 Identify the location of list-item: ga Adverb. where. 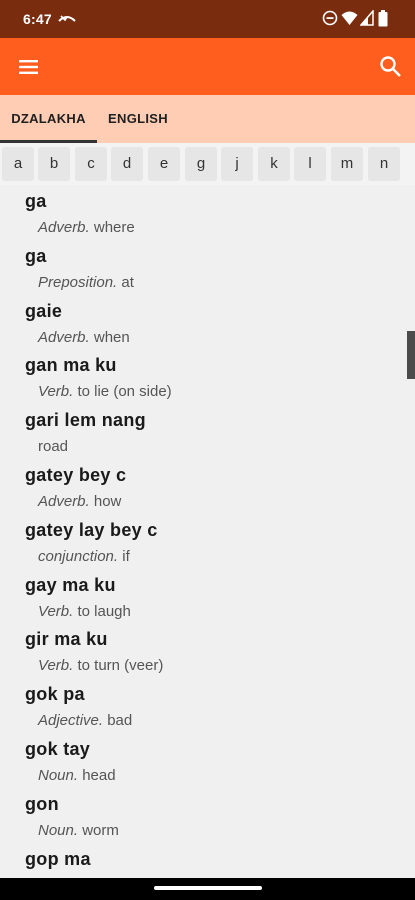
(200, 212).